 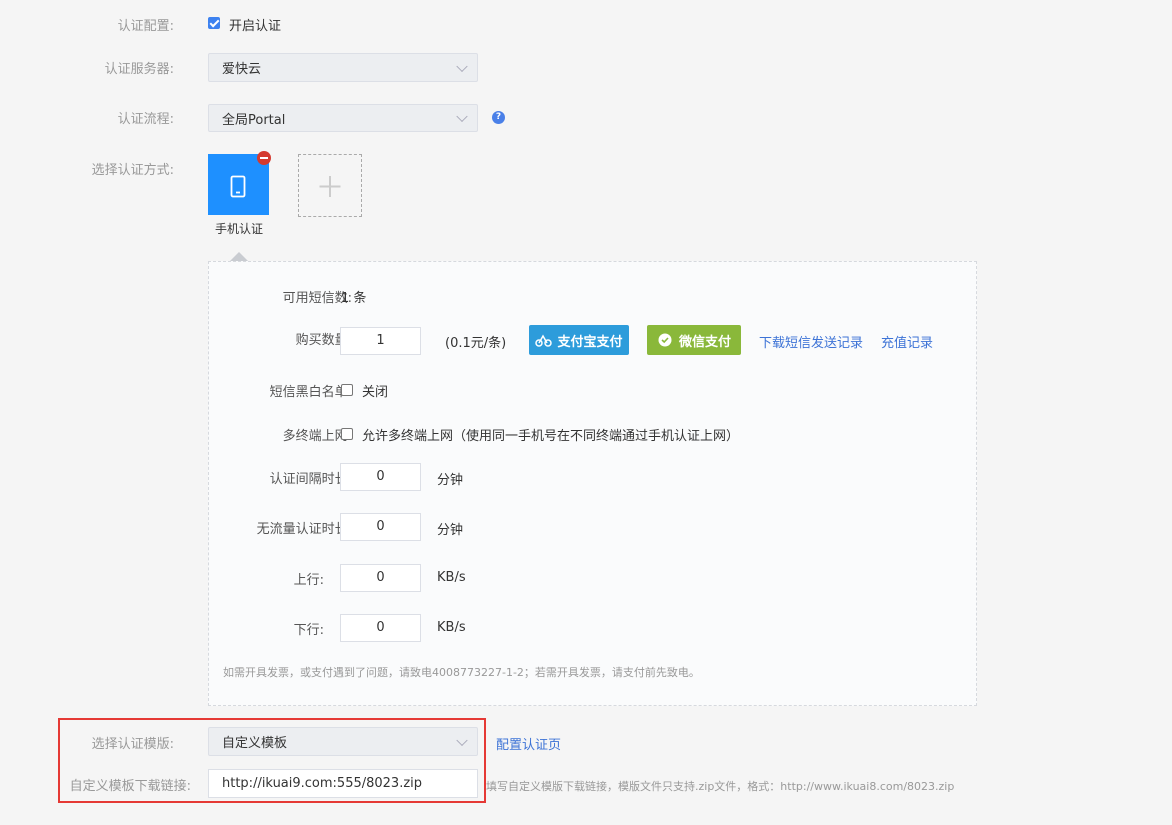 What do you see at coordinates (380, 477) in the screenshot?
I see `auth-interval-input: 0` at bounding box center [380, 477].